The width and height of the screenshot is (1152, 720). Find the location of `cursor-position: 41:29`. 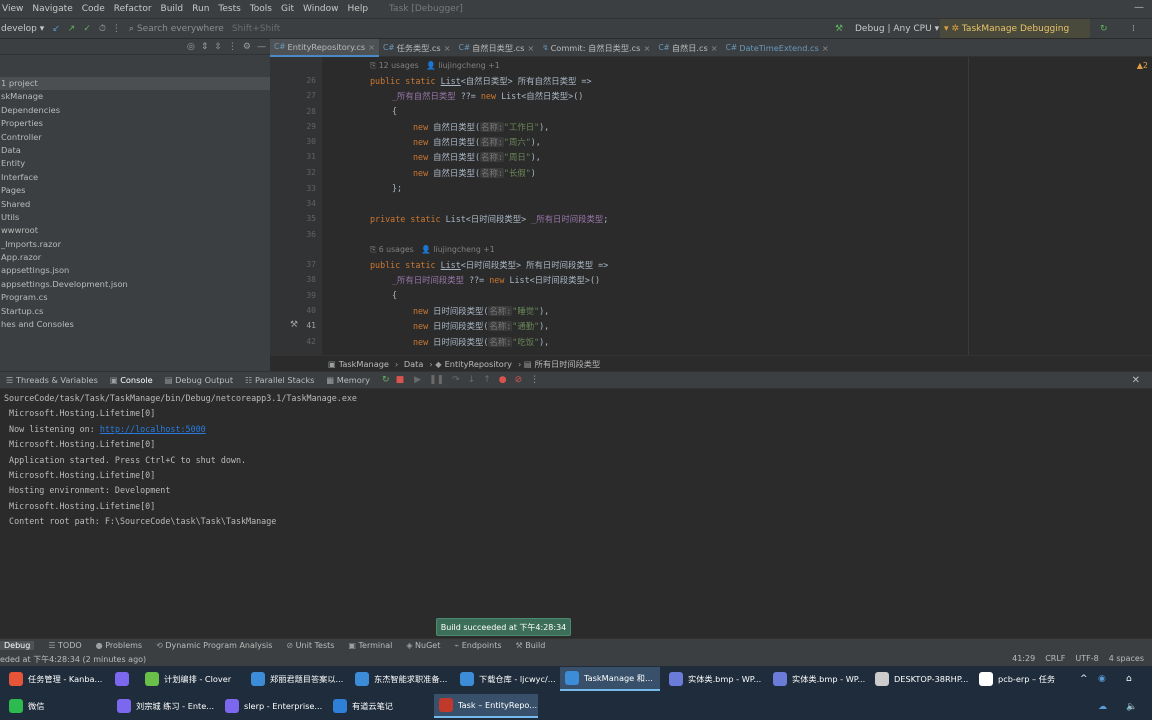

cursor-position: 41:29 is located at coordinates (1023, 658).